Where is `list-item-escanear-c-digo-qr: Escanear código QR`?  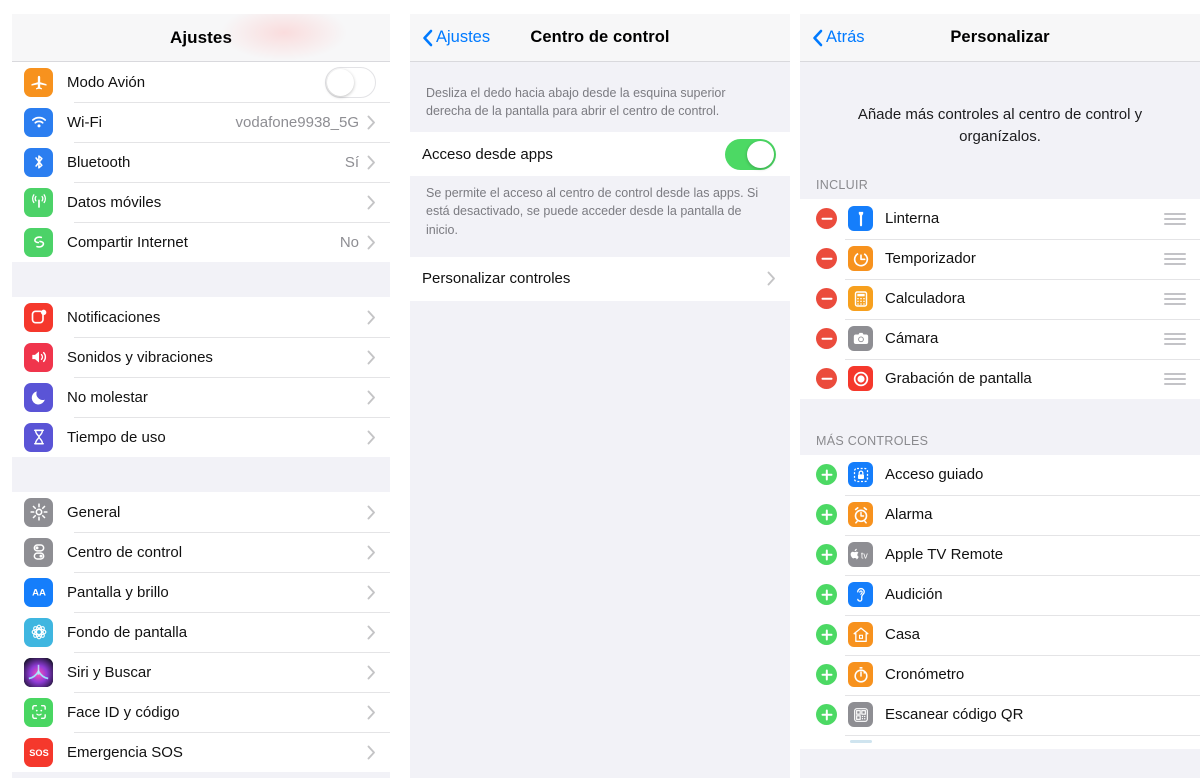 list-item-escanear-c-digo-qr: Escanear código QR is located at coordinates (1000, 714).